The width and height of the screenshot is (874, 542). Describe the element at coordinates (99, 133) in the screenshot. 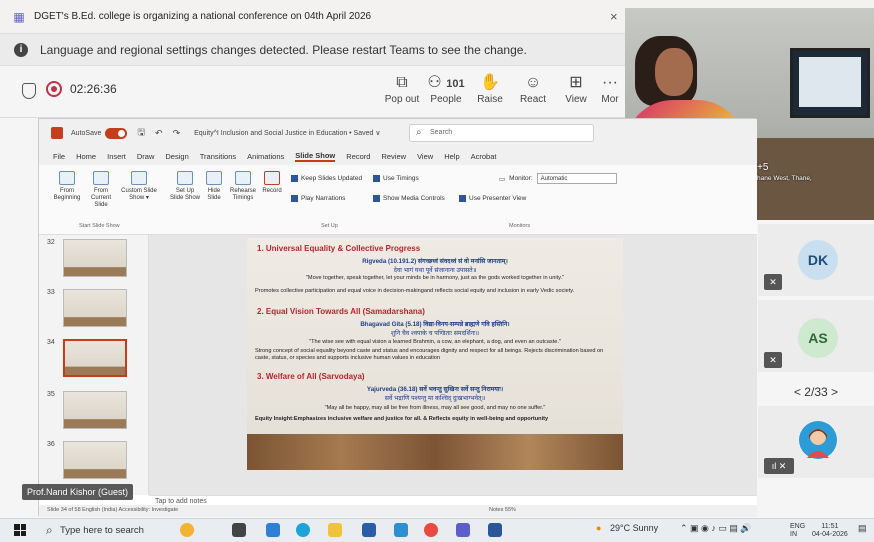

I see `autosave-toggle: AutoSave` at that location.